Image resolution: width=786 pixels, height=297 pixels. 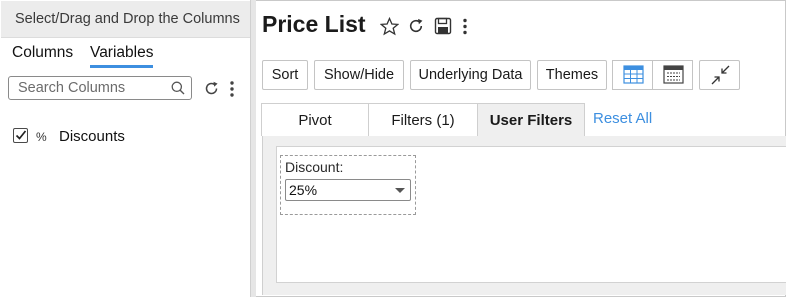 What do you see at coordinates (531, 119) in the screenshot?
I see `tab-user-filters: User Filters` at bounding box center [531, 119].